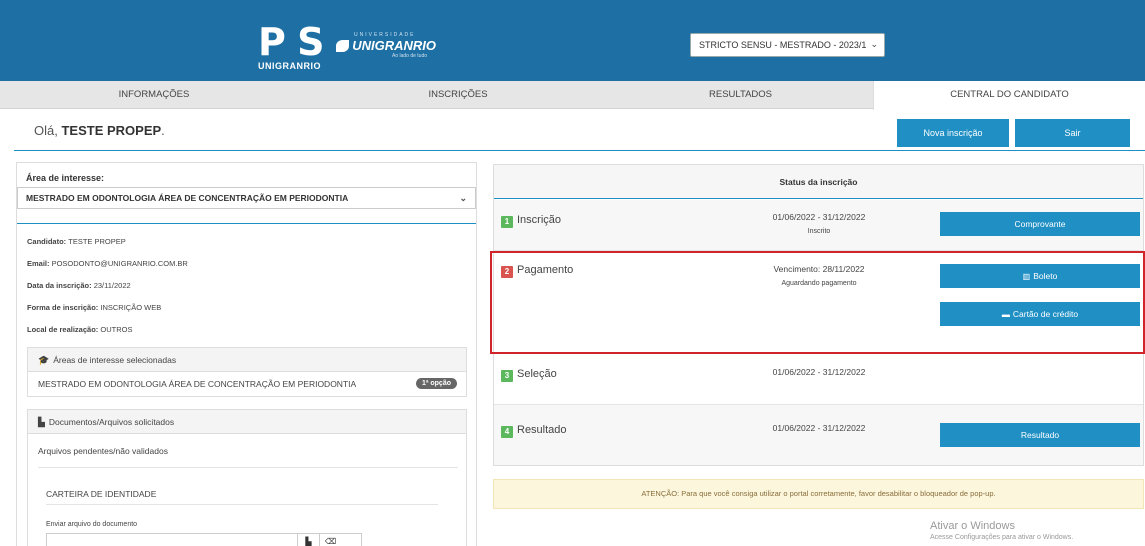 This screenshot has width=1145, height=546. I want to click on step-state: Aguardando pagamento, so click(819, 283).